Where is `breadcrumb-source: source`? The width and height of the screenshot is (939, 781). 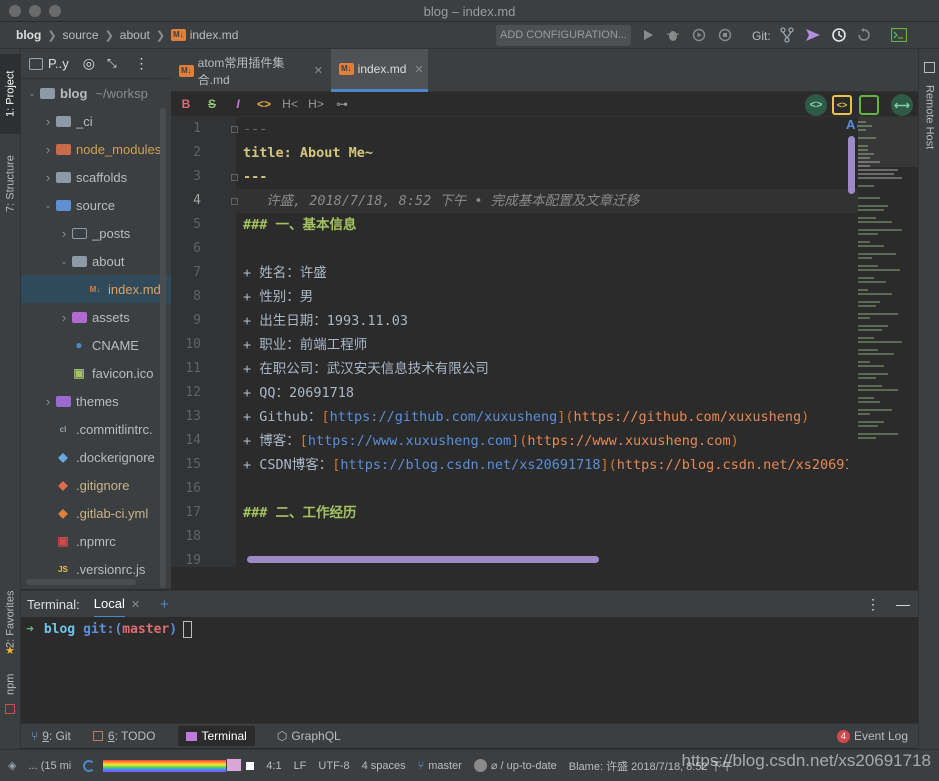 breadcrumb-source: source is located at coordinates (81, 35).